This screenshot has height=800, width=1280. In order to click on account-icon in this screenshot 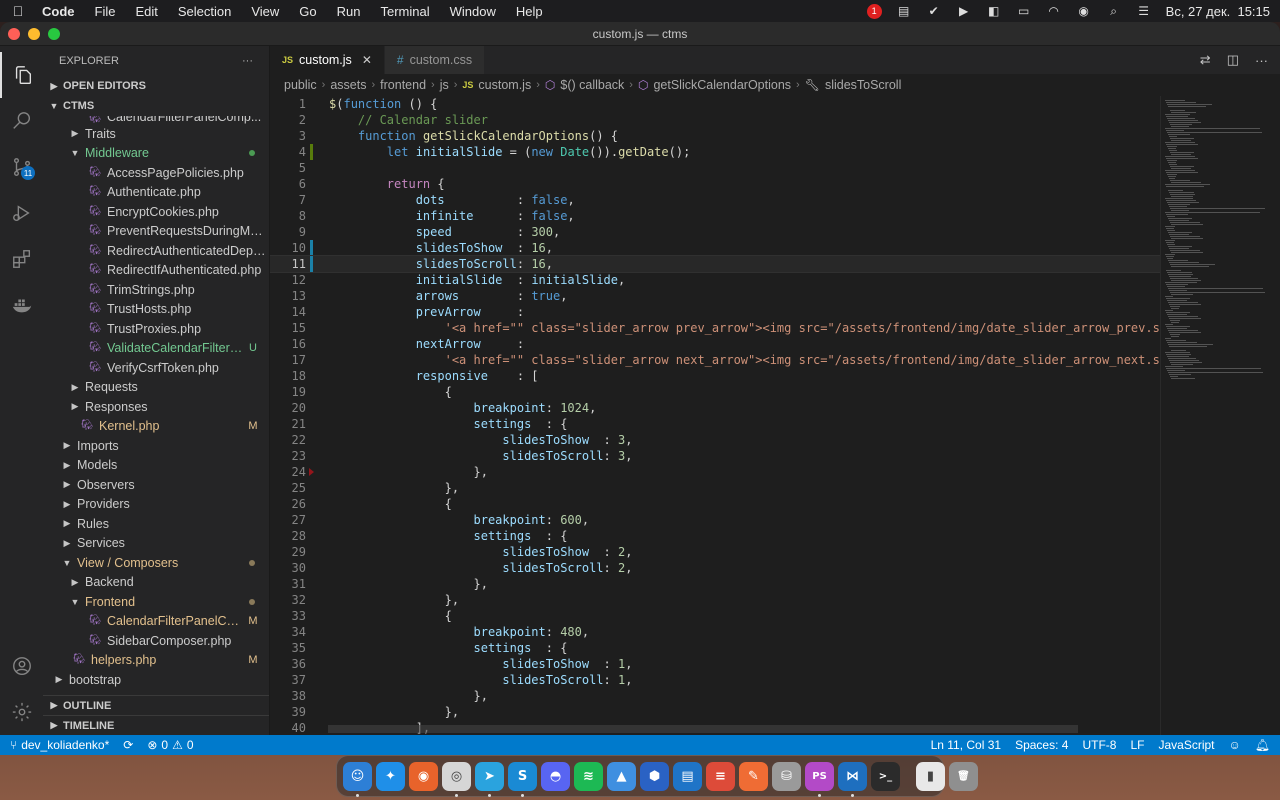, I will do `click(21, 666)`.